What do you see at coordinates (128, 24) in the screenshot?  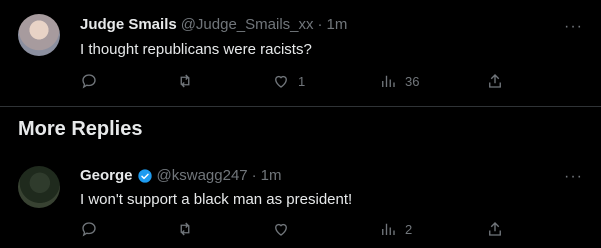 I see `author-name: Judge Smails` at bounding box center [128, 24].